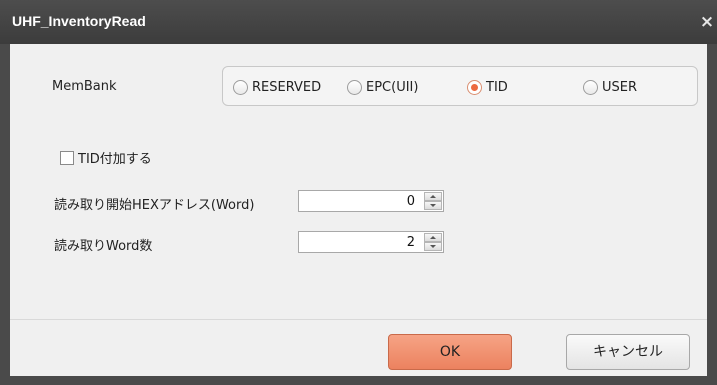  What do you see at coordinates (433, 196) in the screenshot?
I see `start-address-up-icon` at bounding box center [433, 196].